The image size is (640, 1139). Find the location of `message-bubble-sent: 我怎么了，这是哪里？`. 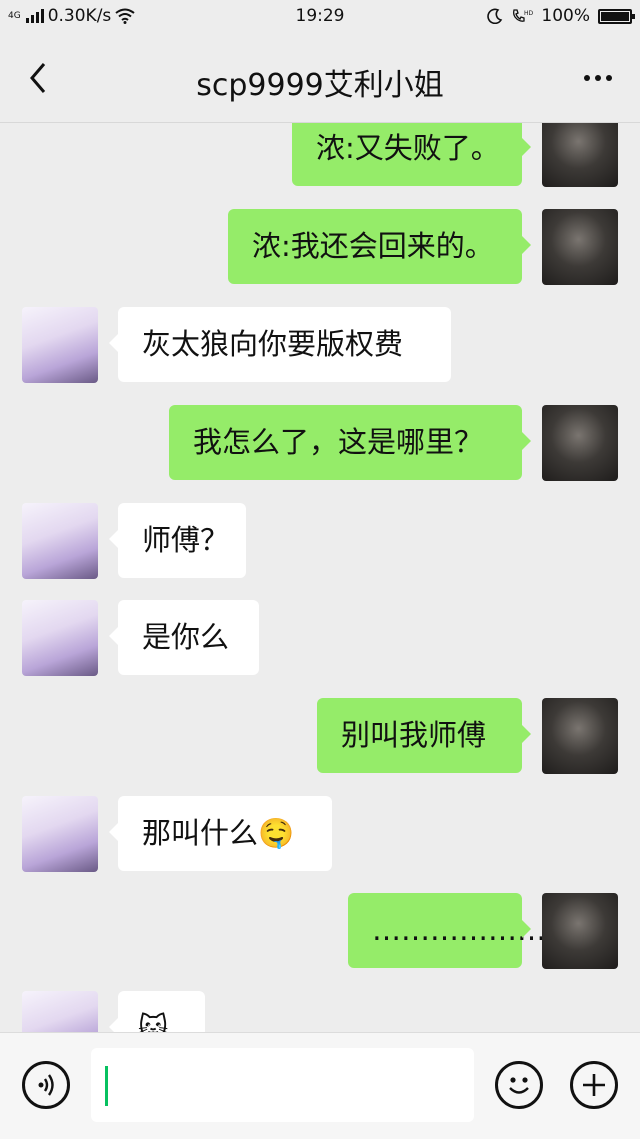

message-bubble-sent: 我怎么了，这是哪里？ is located at coordinates (350, 442).